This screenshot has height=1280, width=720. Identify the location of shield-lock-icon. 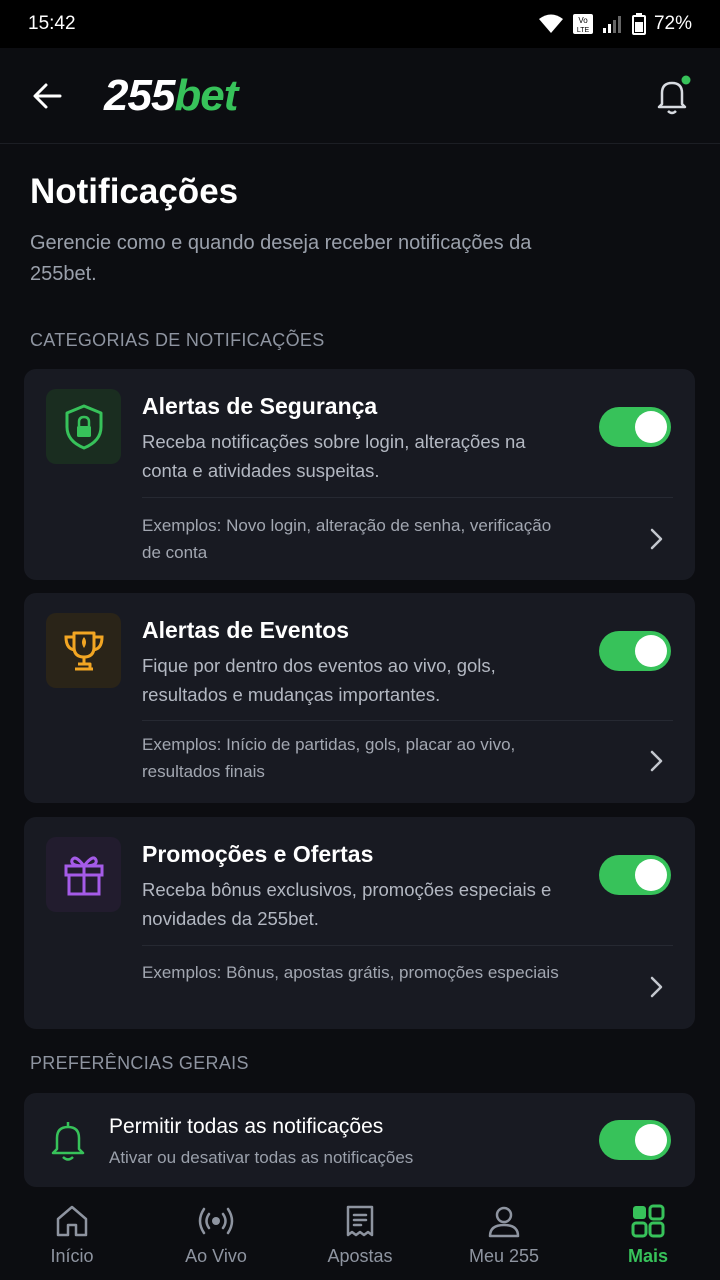
(83, 426).